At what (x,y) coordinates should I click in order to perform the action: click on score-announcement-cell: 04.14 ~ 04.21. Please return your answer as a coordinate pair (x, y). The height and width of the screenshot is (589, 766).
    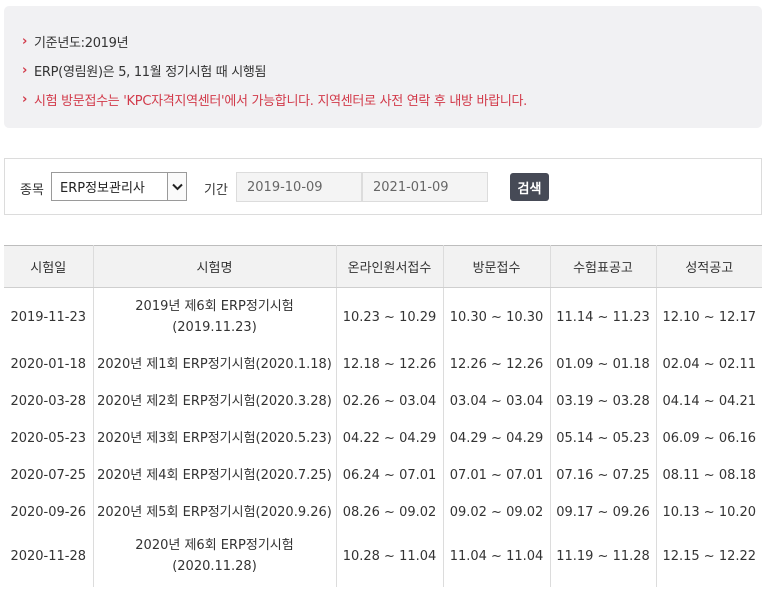
    Looking at the image, I should click on (708, 401).